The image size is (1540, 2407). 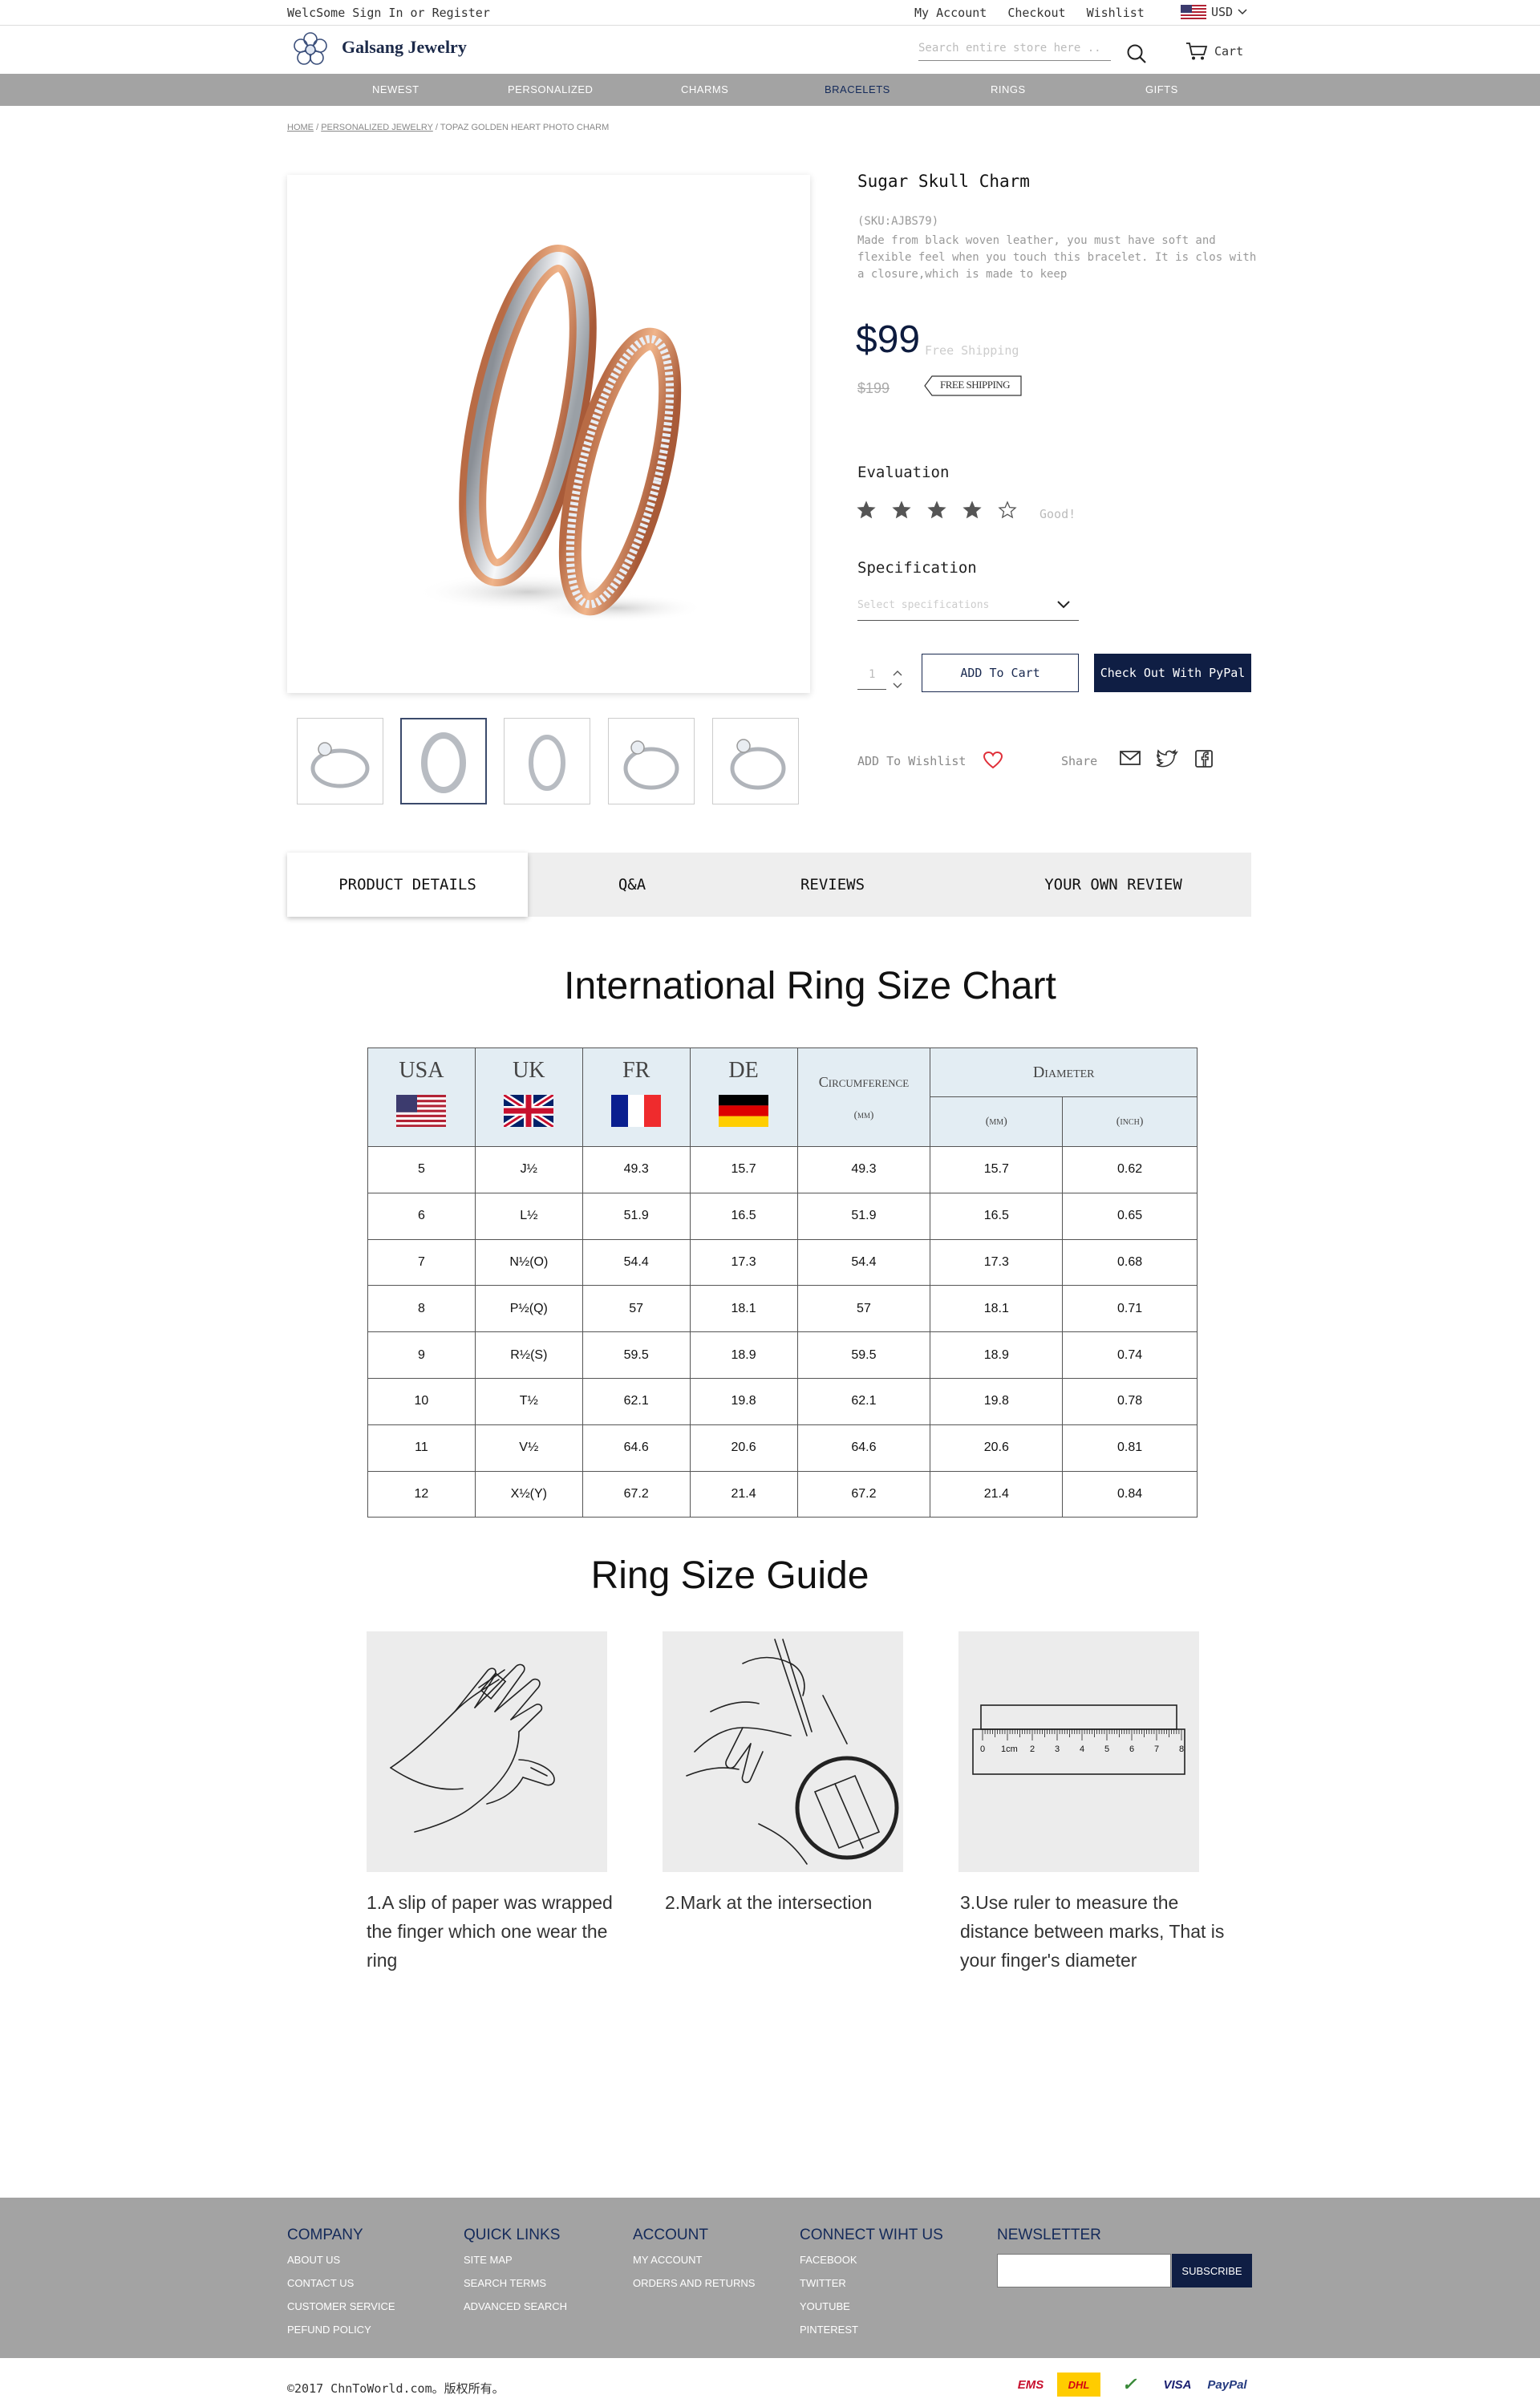 What do you see at coordinates (1036, 13) in the screenshot?
I see `checkout-link: Checkout` at bounding box center [1036, 13].